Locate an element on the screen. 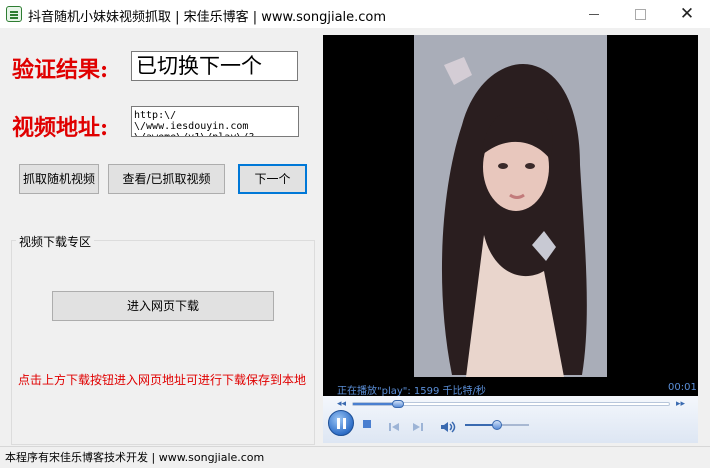  video-url-label: 视频地址: is located at coordinates (60, 128).